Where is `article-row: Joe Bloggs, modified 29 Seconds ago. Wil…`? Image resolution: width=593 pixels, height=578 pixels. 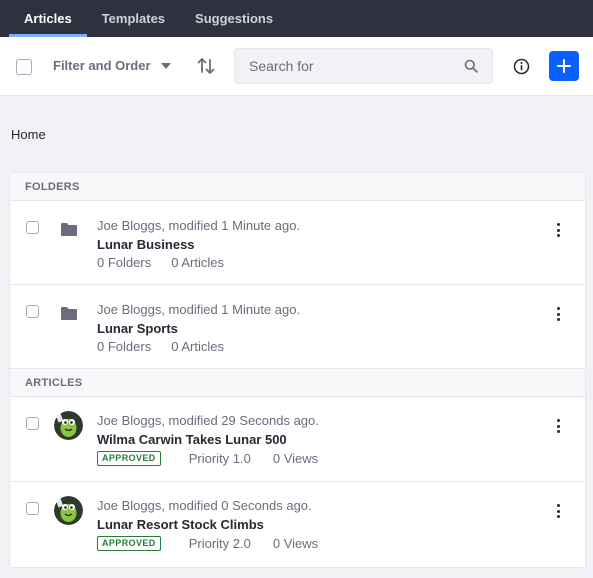 article-row: Joe Bloggs, modified 29 Seconds ago. Wil… is located at coordinates (297, 439).